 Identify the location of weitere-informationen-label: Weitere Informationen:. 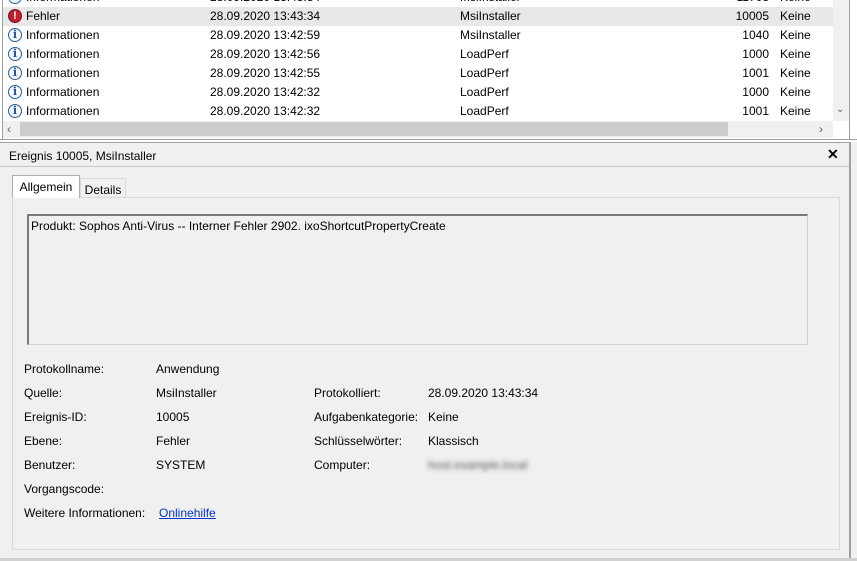
(85, 513).